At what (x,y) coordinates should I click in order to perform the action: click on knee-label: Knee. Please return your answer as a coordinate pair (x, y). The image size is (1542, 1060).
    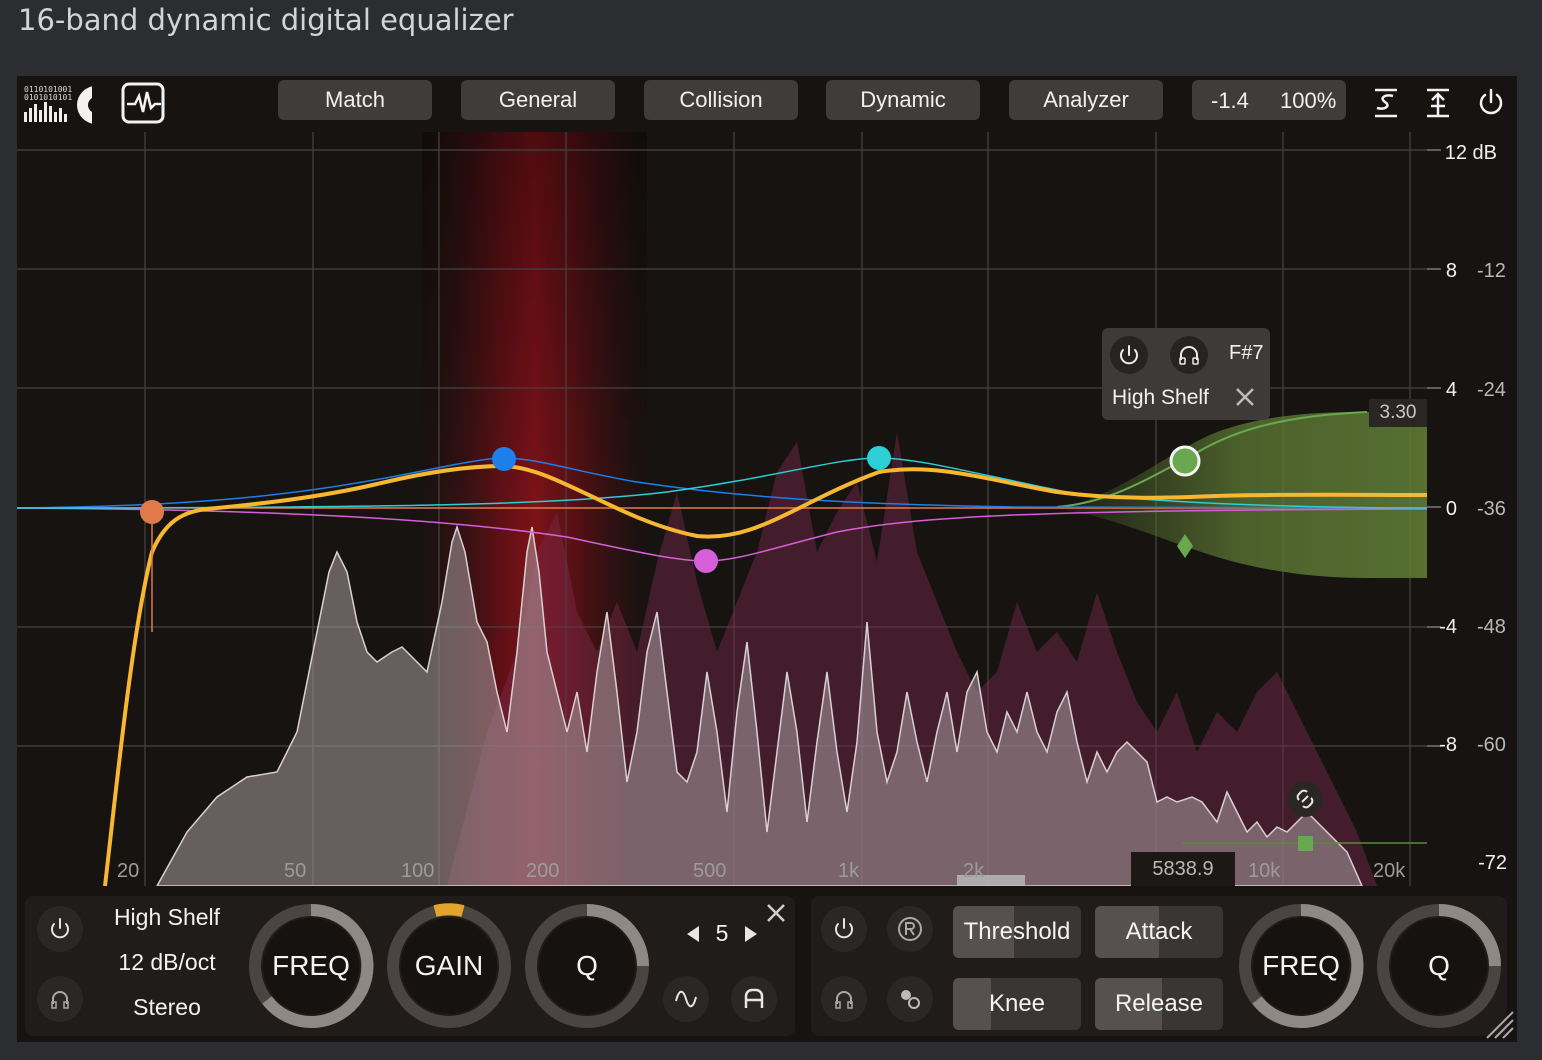
    Looking at the image, I should click on (1017, 1003).